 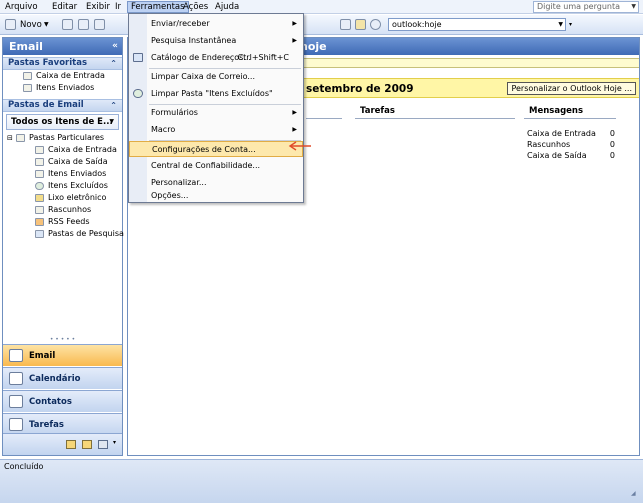 I want to click on move-folder-icon, so click(x=83, y=24).